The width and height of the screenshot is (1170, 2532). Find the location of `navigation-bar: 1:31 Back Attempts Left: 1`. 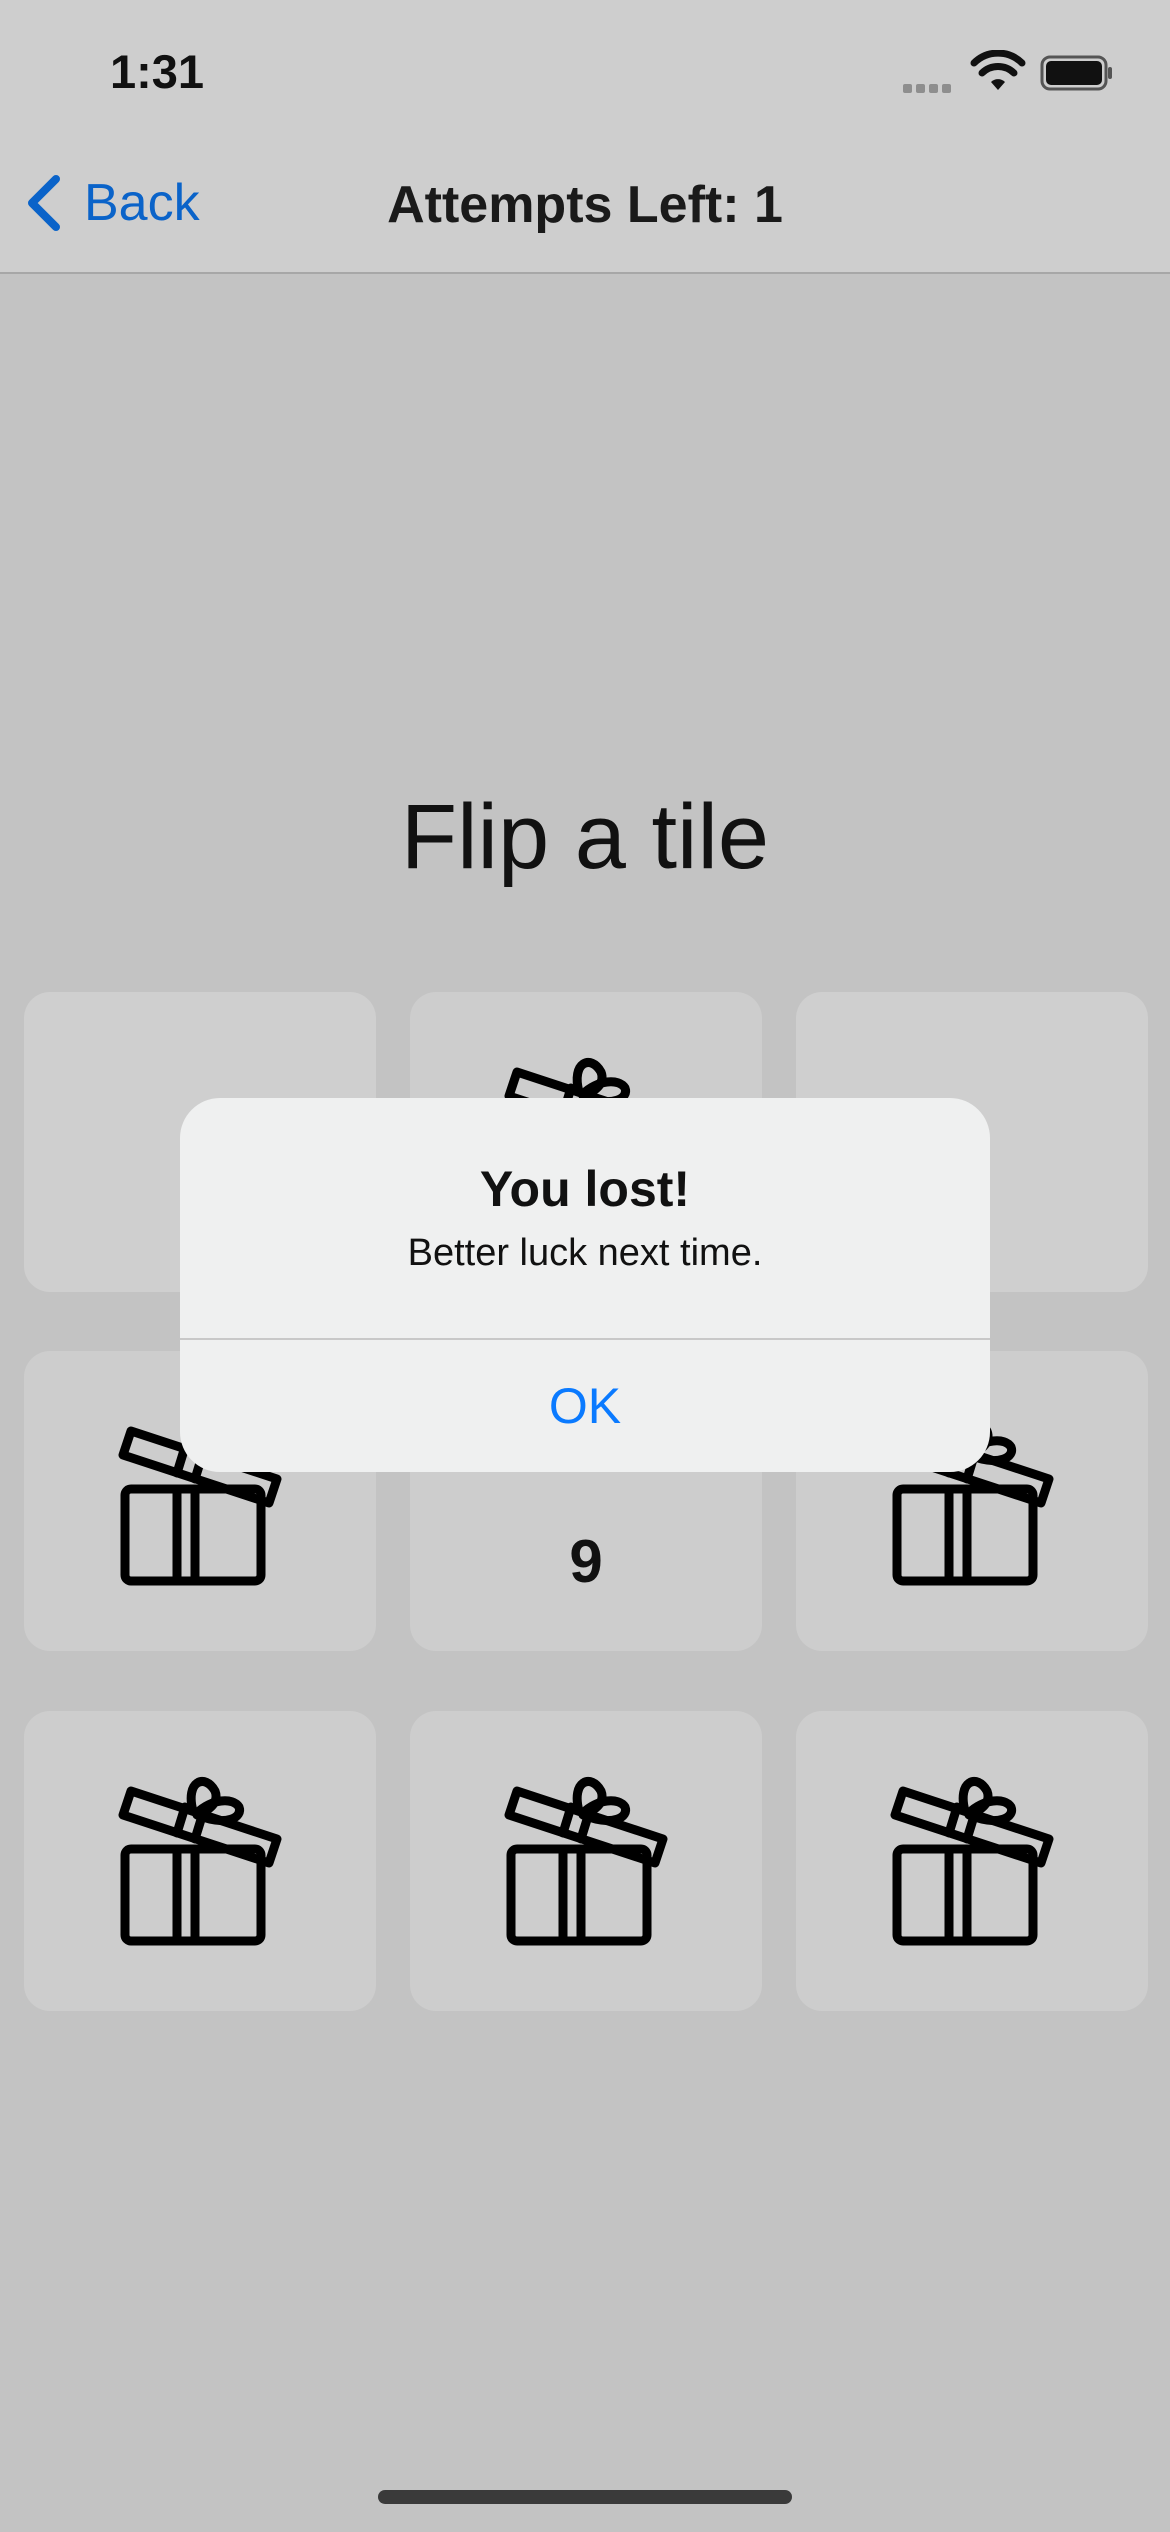

navigation-bar: 1:31 Back Attempts Left: 1 is located at coordinates (585, 137).